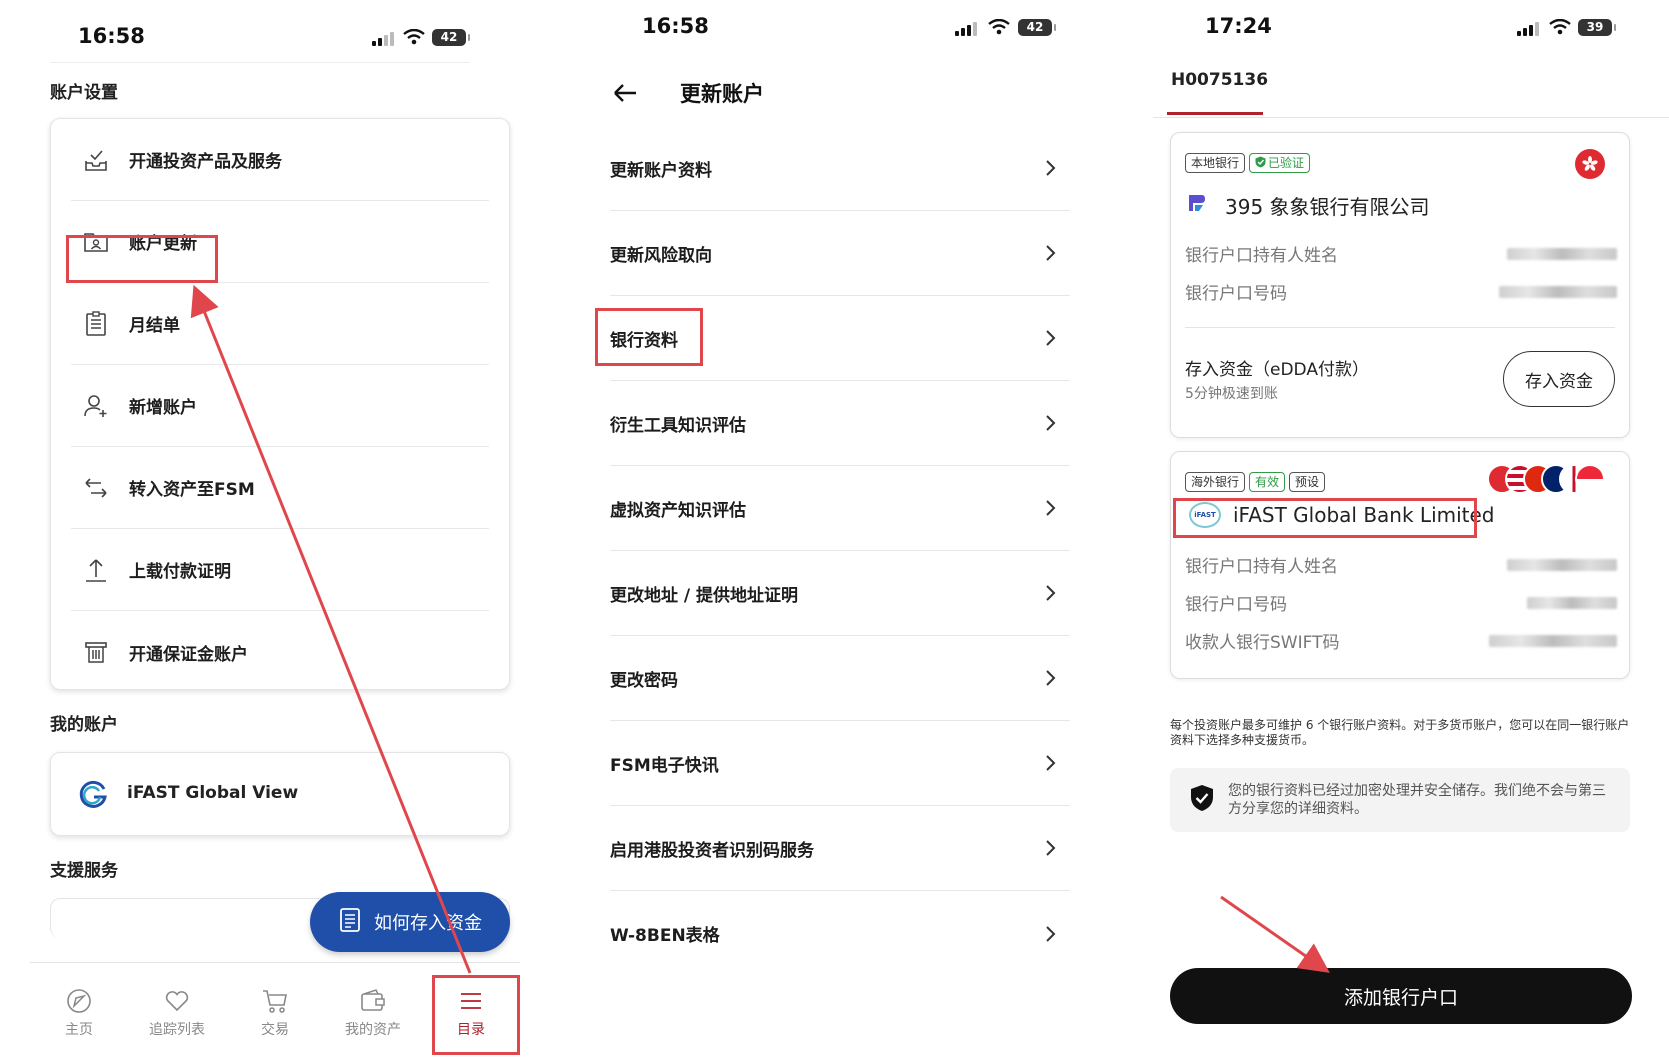 The image size is (1669, 1063). What do you see at coordinates (644, 680) in the screenshot?
I see `row-label: 更改密码` at bounding box center [644, 680].